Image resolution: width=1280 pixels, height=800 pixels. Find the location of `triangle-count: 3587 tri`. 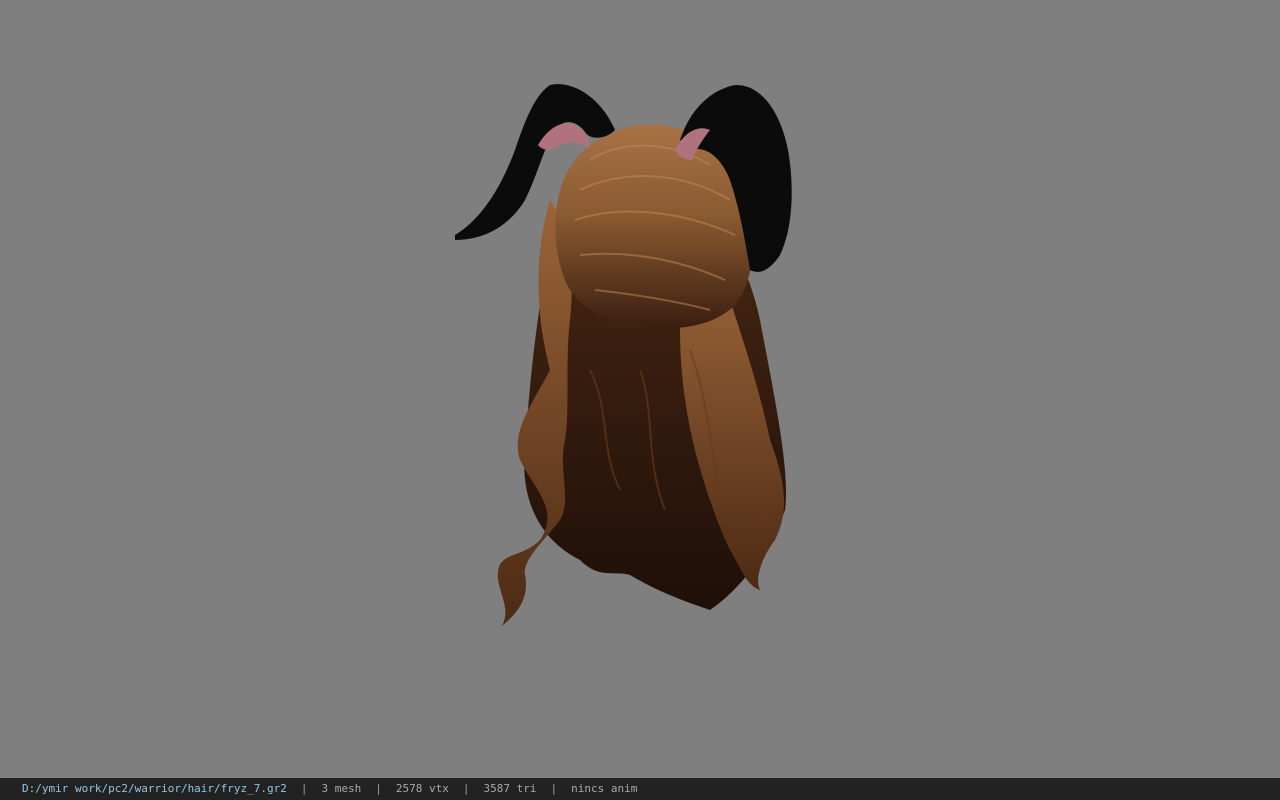

triangle-count: 3587 tri is located at coordinates (510, 788).